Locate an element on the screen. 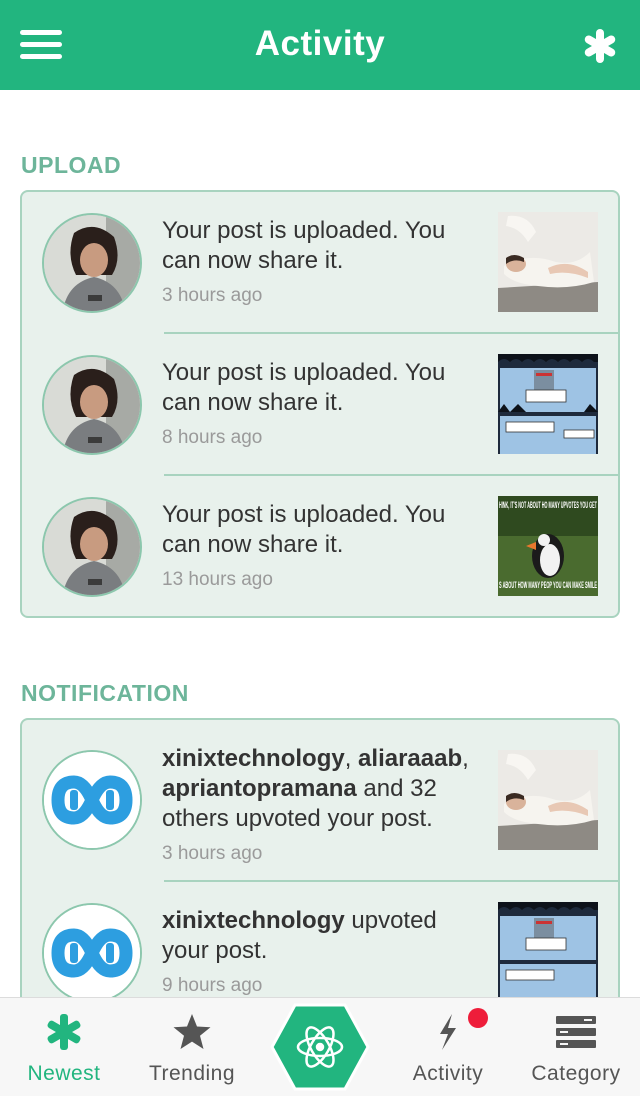 Image resolution: width=640 pixels, height=1096 pixels. meme-caption-bottom: S ABOUT HOW MANY PEOP YOU CAN MAKE SMILE is located at coordinates (548, 585).